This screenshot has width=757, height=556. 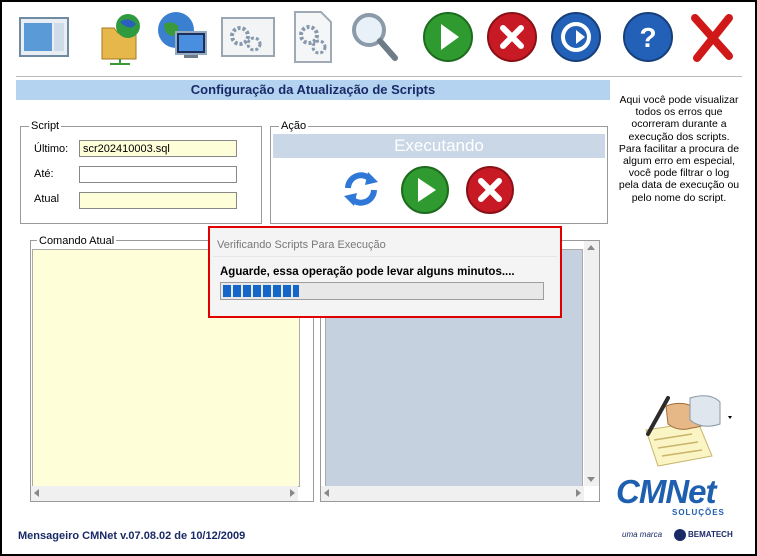 I want to click on signature-hand-icon, so click(x=683, y=428).